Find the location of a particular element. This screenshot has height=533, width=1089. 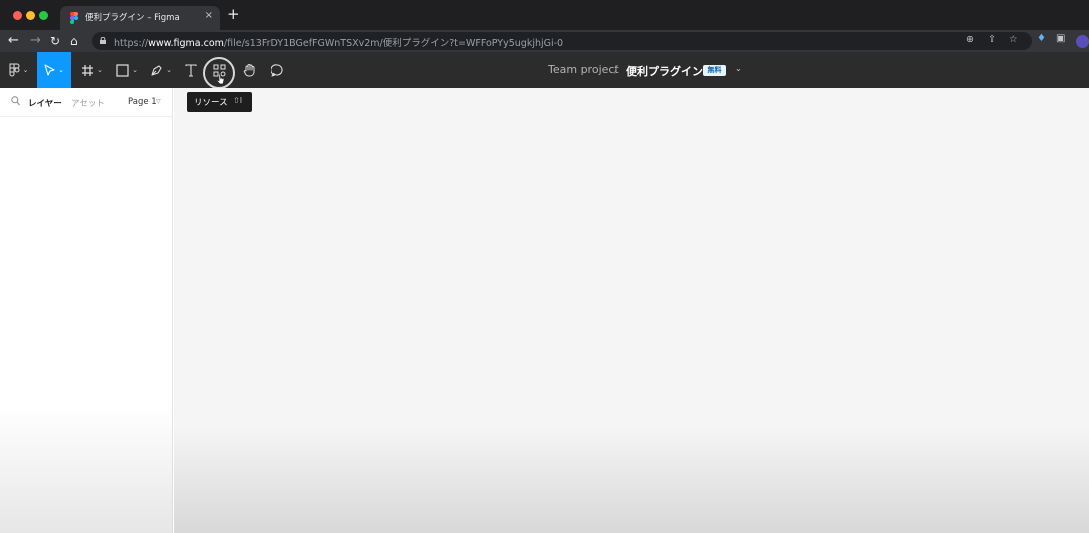

layers-panel: レイヤー アセット Page 1 ▽ is located at coordinates (86, 310).